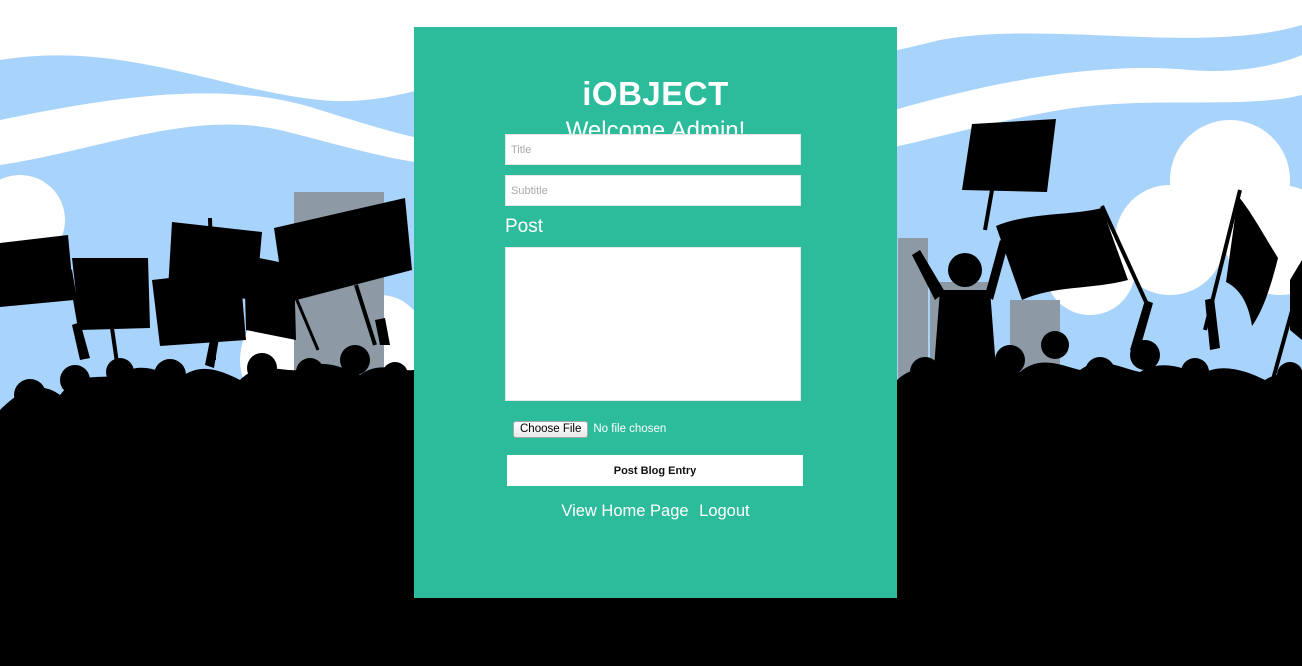  What do you see at coordinates (589, 429) in the screenshot?
I see `file-upload: Choose File No file chosen` at bounding box center [589, 429].